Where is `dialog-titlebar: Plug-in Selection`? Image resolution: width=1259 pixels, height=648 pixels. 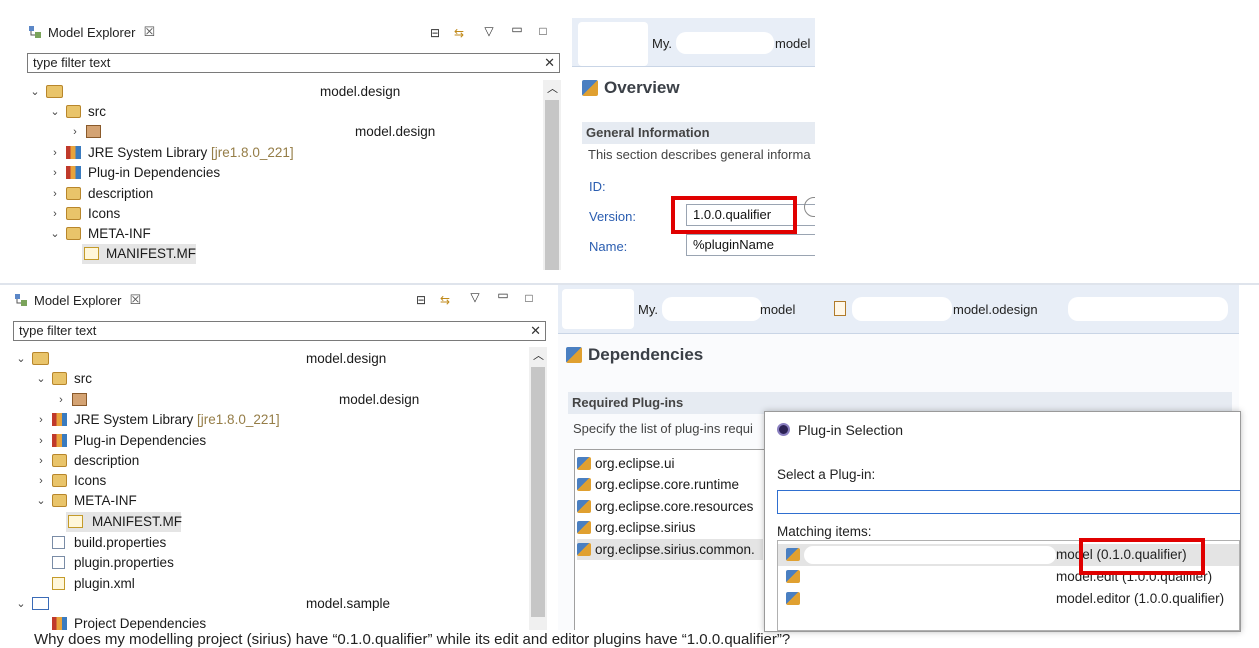 dialog-titlebar: Plug-in Selection is located at coordinates (1002, 430).